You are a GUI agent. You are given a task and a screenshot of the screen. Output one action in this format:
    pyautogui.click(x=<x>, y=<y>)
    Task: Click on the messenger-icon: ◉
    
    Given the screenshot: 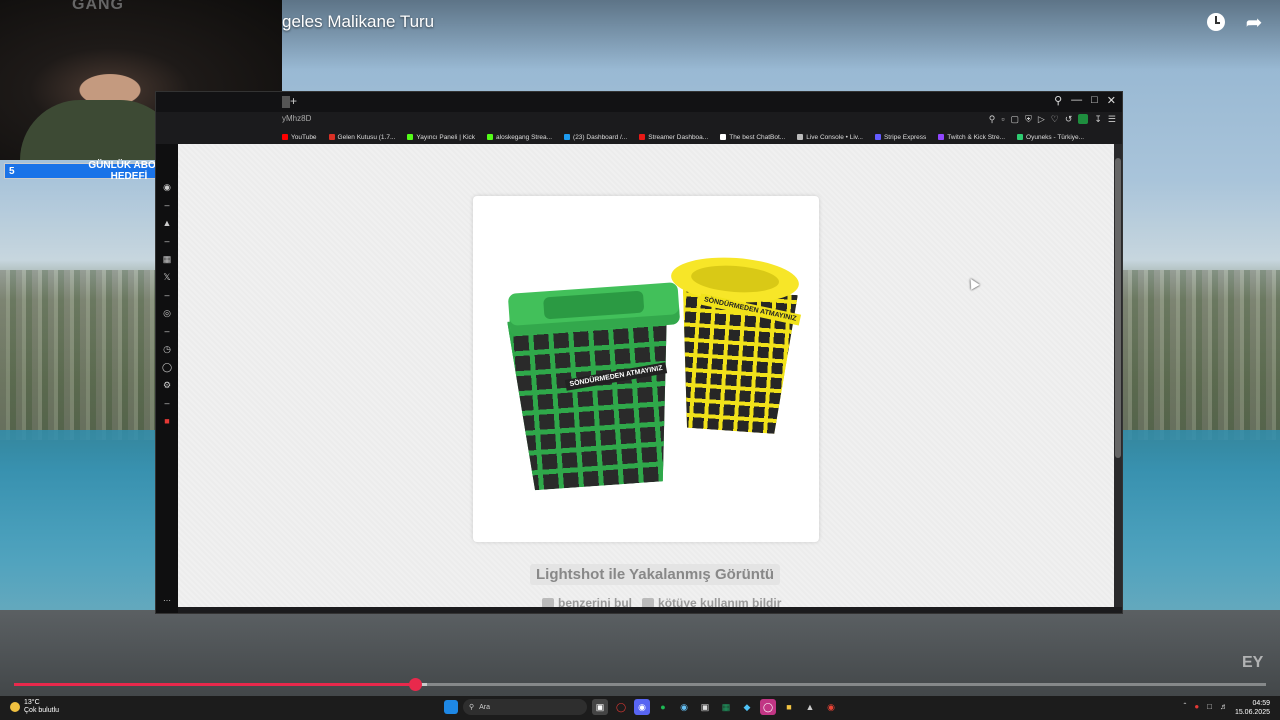 What is the action you would take?
    pyautogui.click(x=167, y=187)
    